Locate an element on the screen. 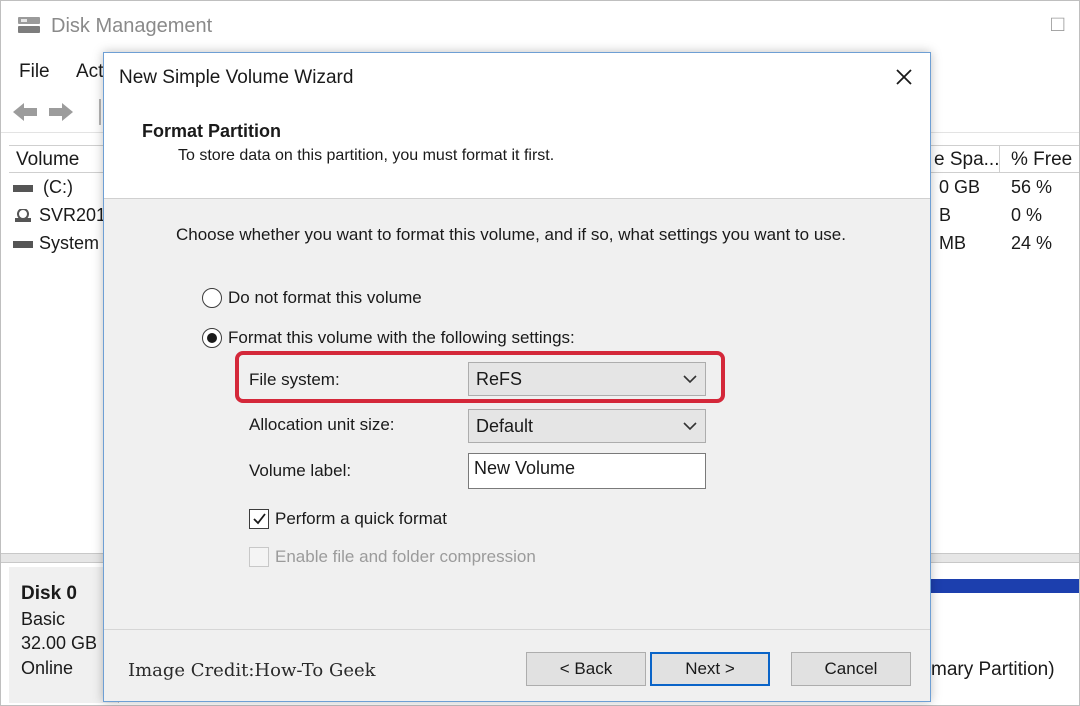 The image size is (1080, 706). partition-label: mary Partition) is located at coordinates (993, 669).